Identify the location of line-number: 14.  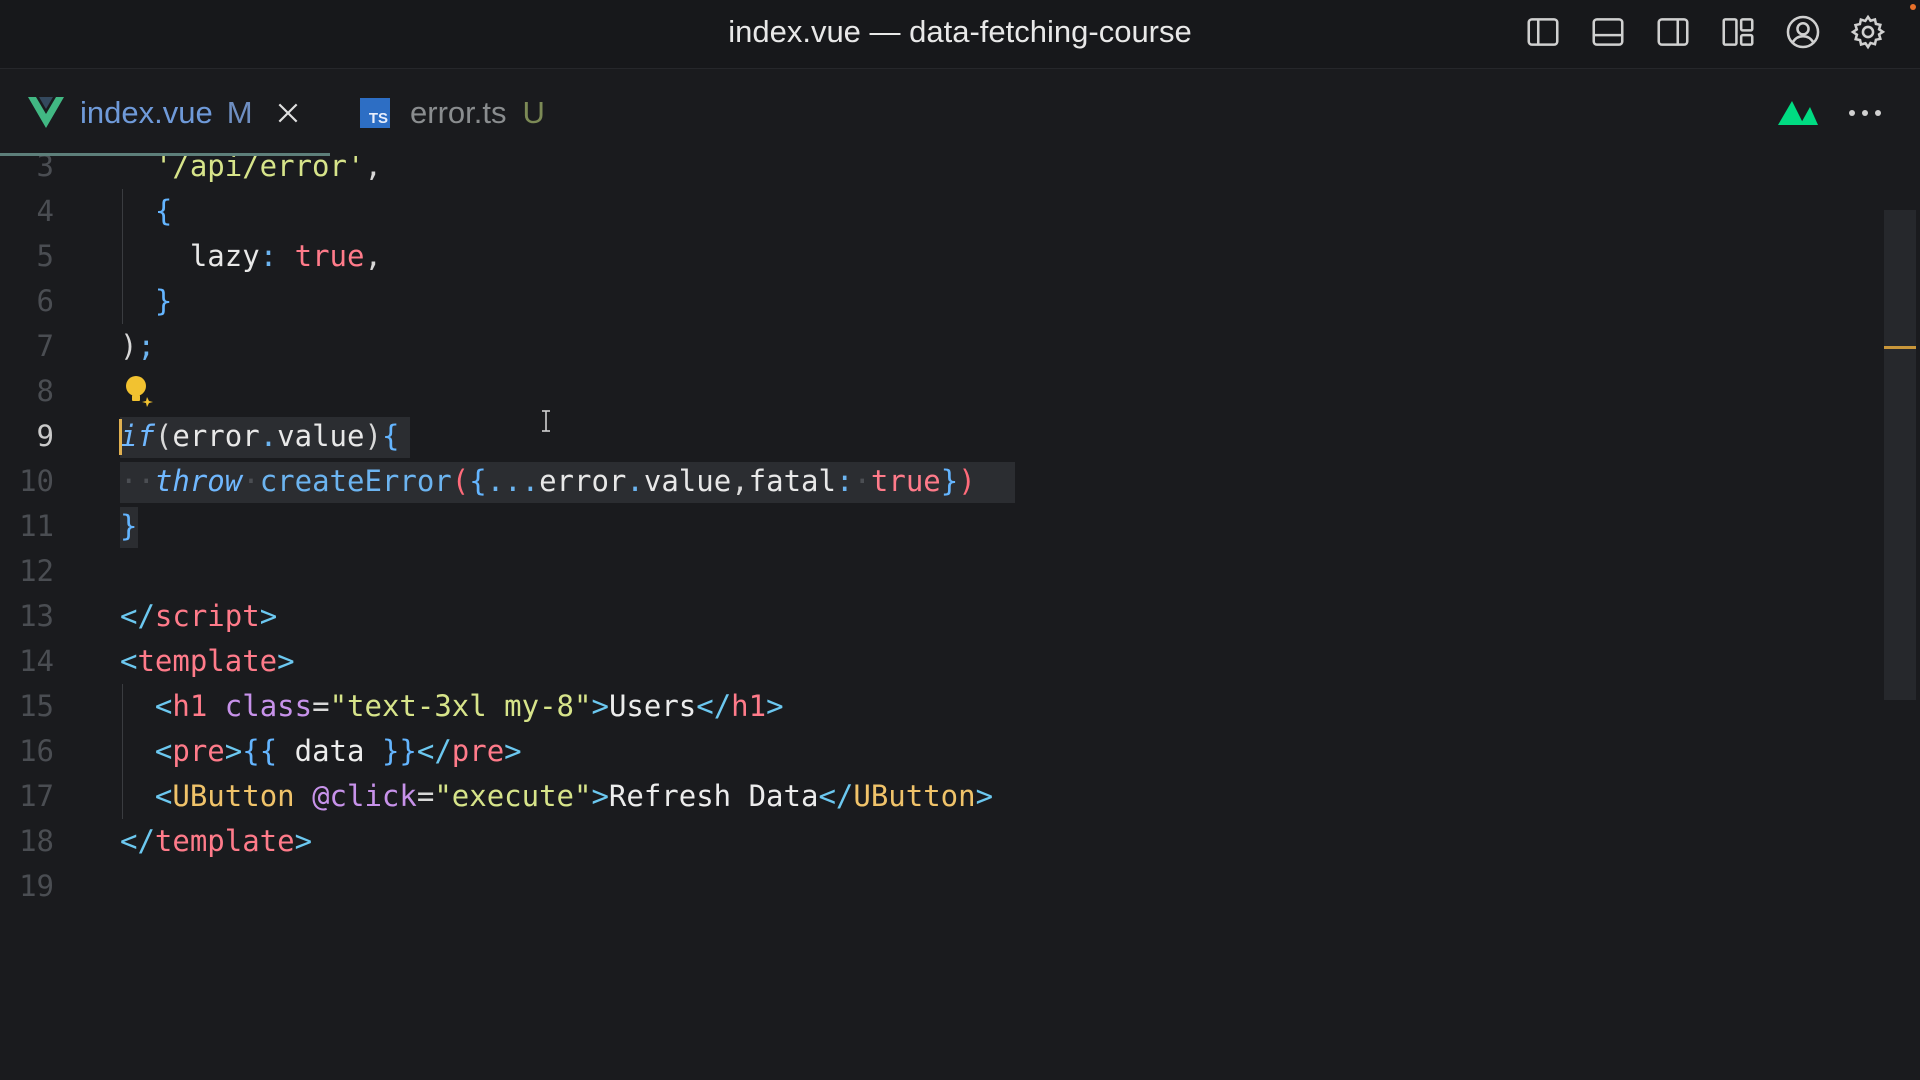
(36, 661).